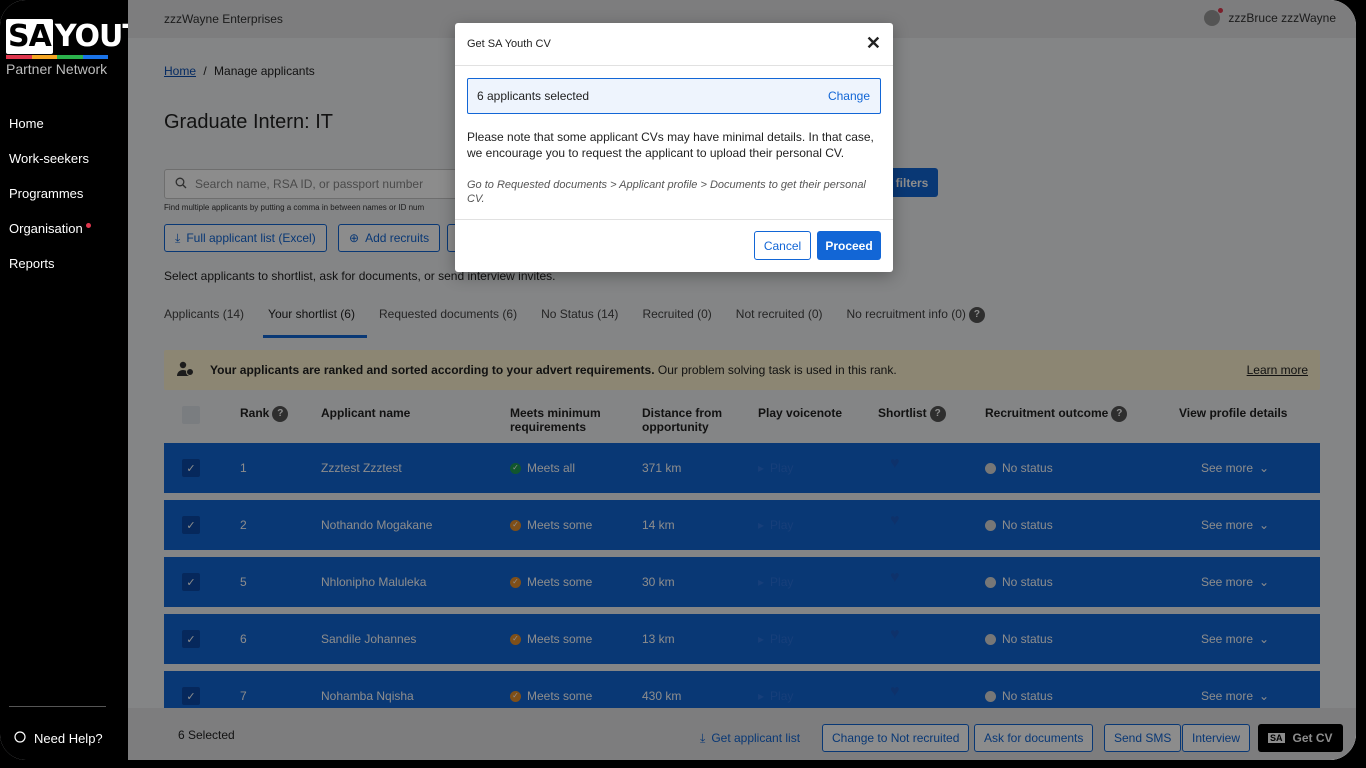 The width and height of the screenshot is (1366, 768). Describe the element at coordinates (50, 273) in the screenshot. I see `sidebar-item-reports: Reports` at that location.